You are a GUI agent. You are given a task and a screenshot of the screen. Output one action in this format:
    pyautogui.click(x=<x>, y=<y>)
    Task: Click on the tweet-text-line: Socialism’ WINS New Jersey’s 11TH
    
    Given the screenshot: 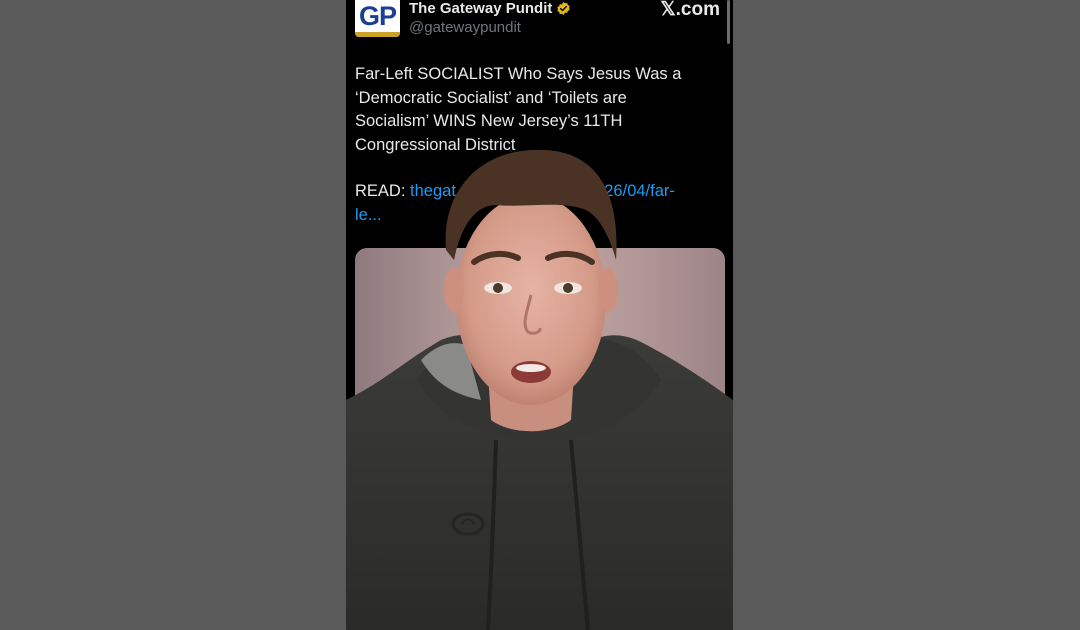 What is the action you would take?
    pyautogui.click(x=489, y=121)
    